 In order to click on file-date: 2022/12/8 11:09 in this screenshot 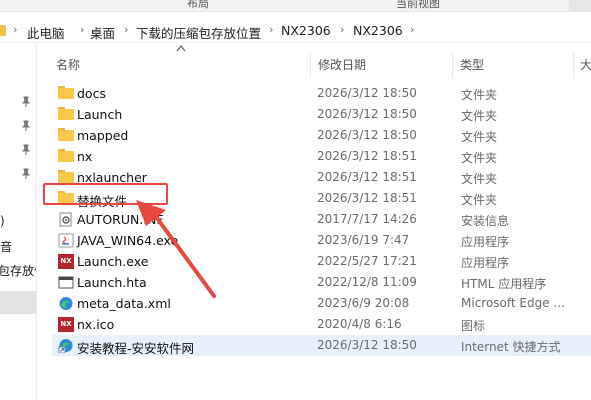, I will do `click(367, 282)`.